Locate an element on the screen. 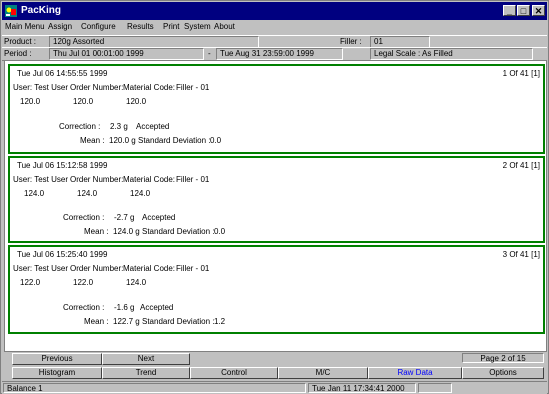 The height and width of the screenshot is (394, 549). close-button: ✕ is located at coordinates (538, 10).